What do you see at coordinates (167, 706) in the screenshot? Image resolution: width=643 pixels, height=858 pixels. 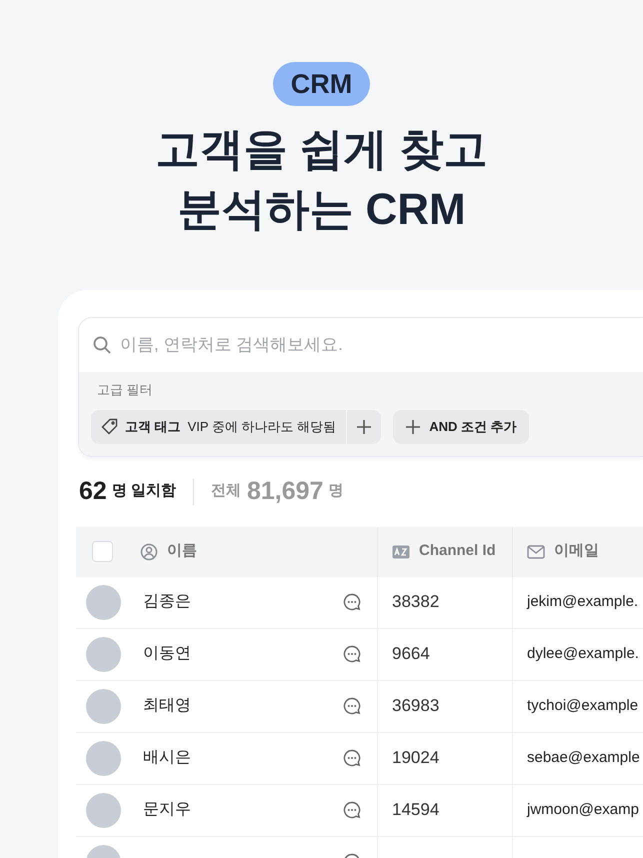 I see `customer-name: 최태영` at bounding box center [167, 706].